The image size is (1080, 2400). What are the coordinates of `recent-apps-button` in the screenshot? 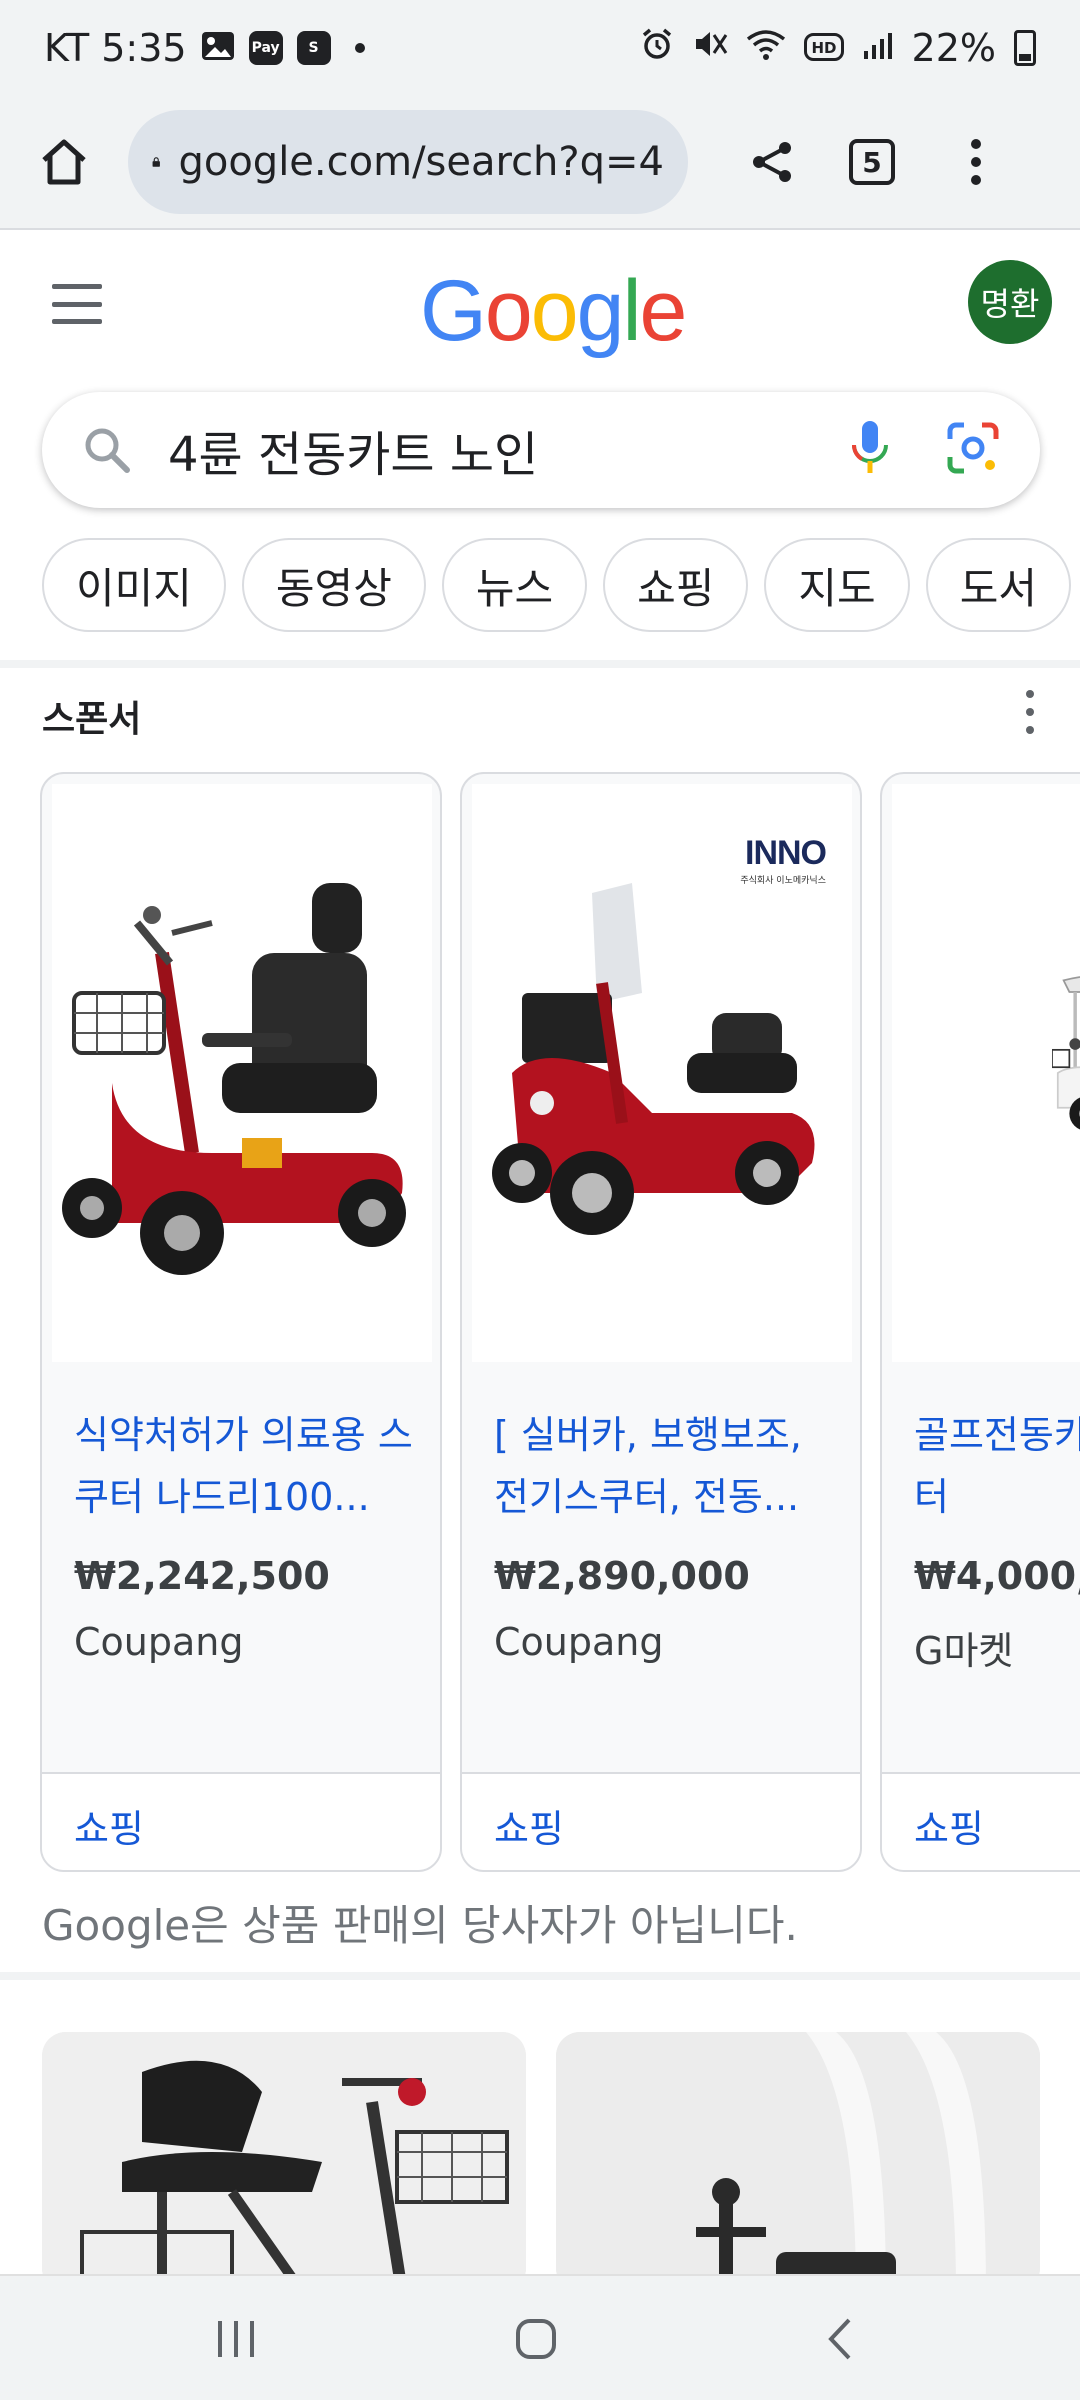 It's located at (236, 2339).